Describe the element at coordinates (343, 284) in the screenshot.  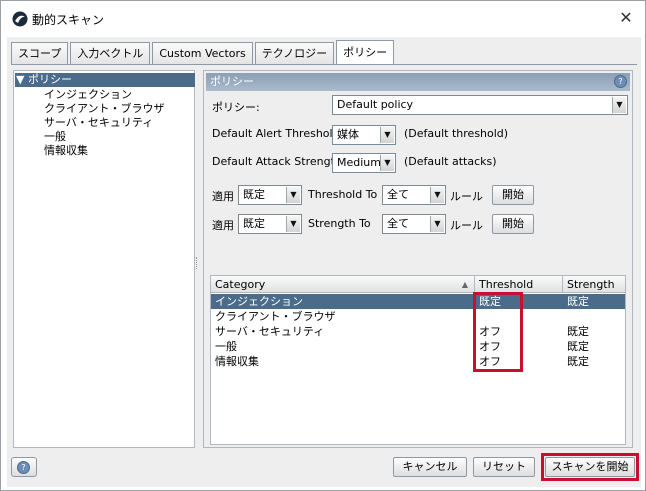
I see `column-header-category: Category ▲` at that location.